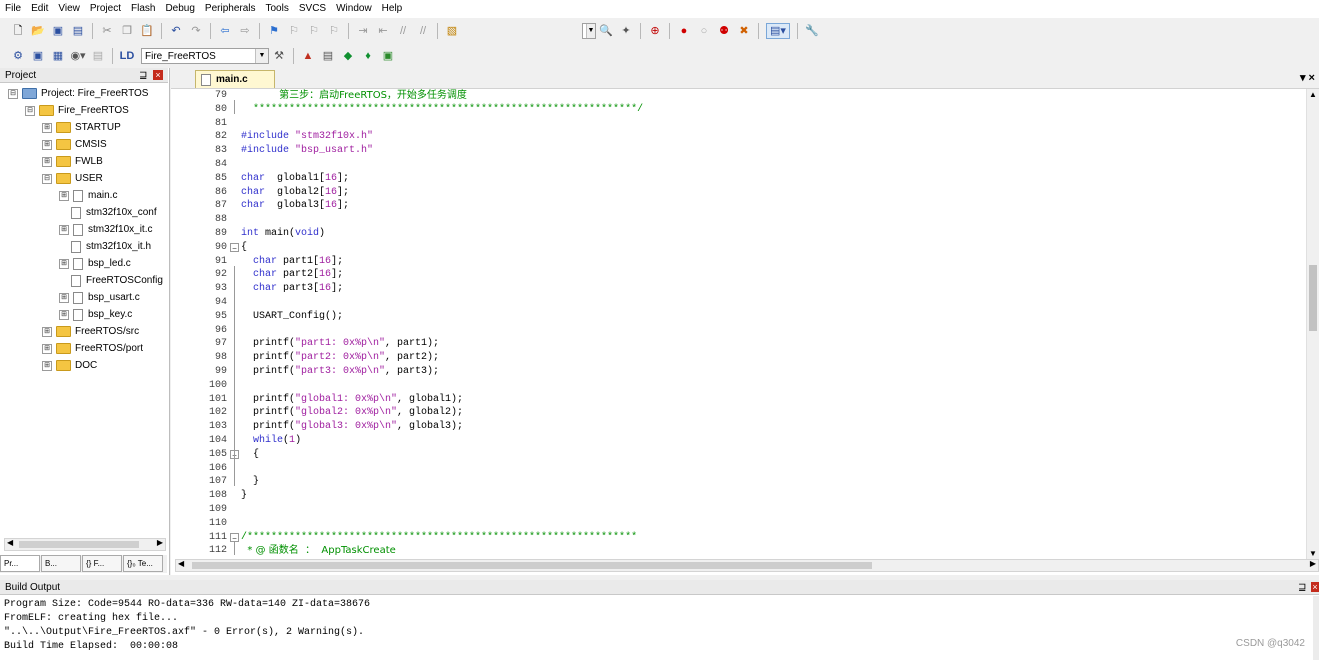  Describe the element at coordinates (655, 31) in the screenshot. I see `debug-session-icon: ⊕` at that location.